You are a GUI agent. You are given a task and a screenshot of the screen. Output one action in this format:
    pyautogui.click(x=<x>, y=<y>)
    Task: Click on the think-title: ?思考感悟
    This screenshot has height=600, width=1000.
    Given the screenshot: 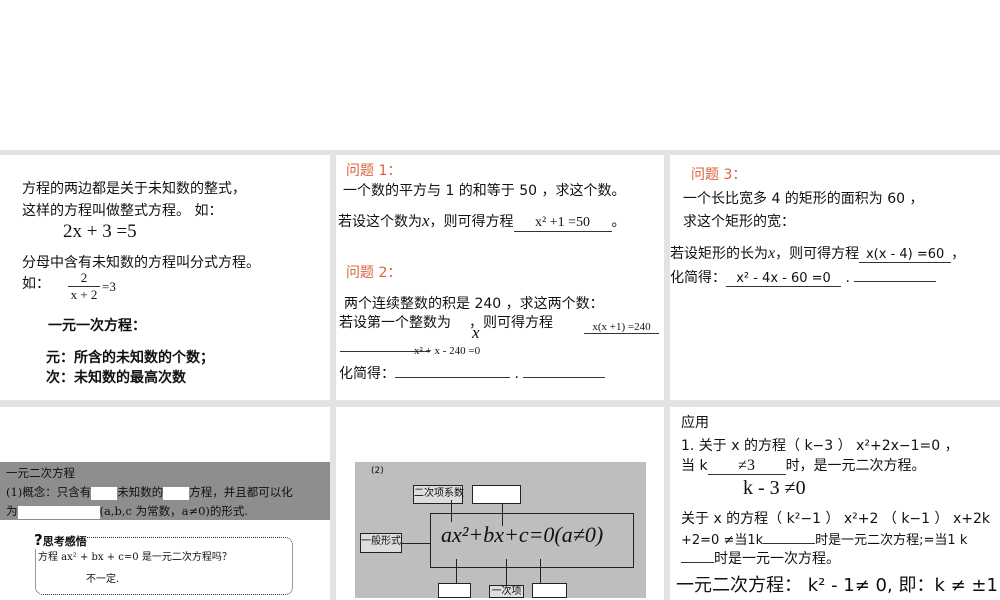 What is the action you would take?
    pyautogui.click(x=60, y=540)
    